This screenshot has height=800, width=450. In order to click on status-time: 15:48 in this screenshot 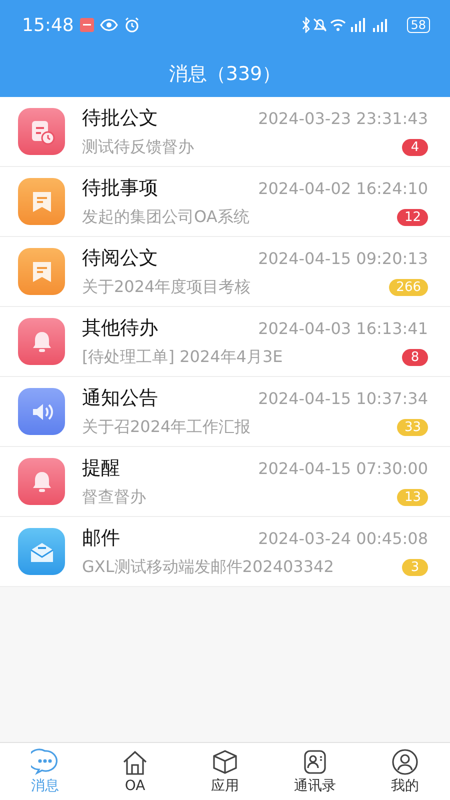, I will do `click(48, 25)`.